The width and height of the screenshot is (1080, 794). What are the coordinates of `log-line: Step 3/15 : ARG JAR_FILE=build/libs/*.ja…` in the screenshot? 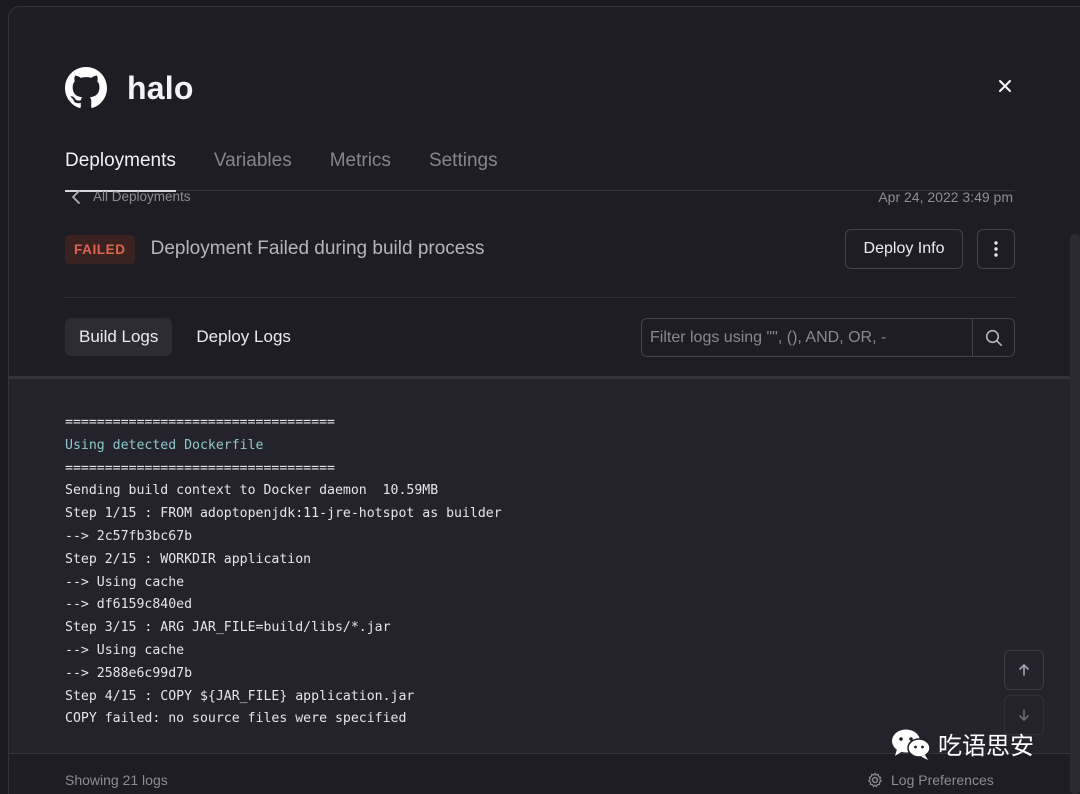 It's located at (228, 628).